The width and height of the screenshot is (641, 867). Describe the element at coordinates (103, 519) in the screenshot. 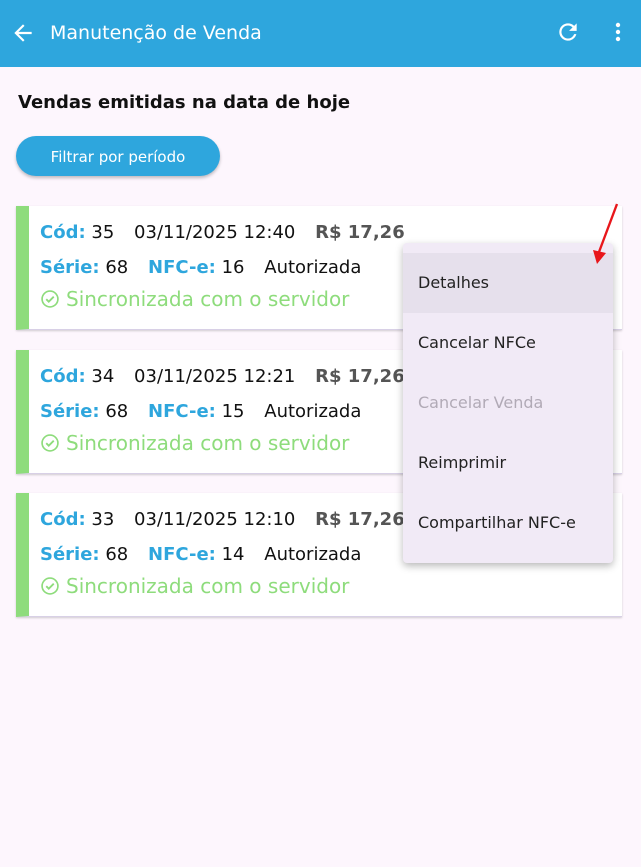

I see `sale-cod: 33` at that location.